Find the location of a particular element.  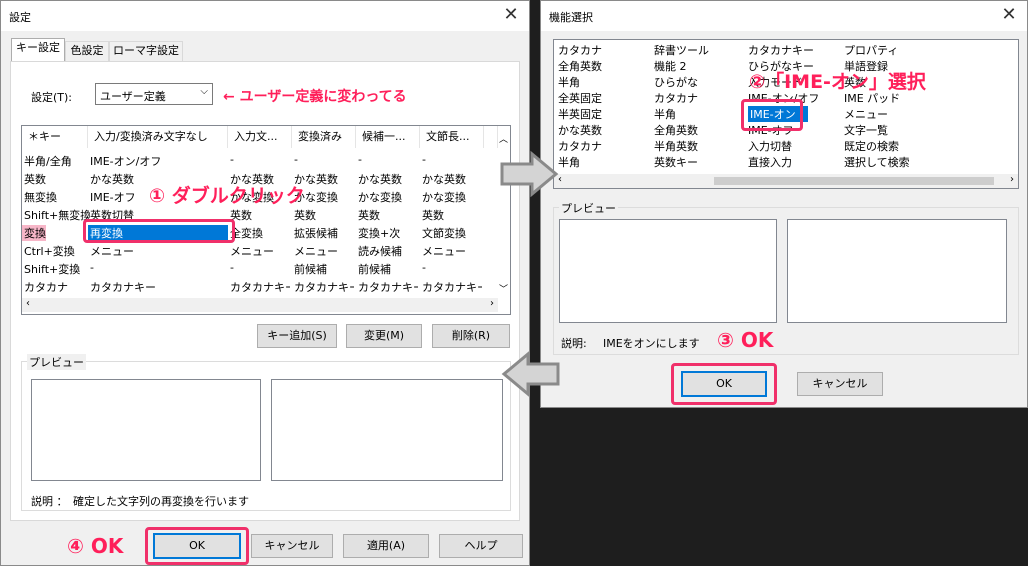

preview-label: プレビュー is located at coordinates (56, 362).